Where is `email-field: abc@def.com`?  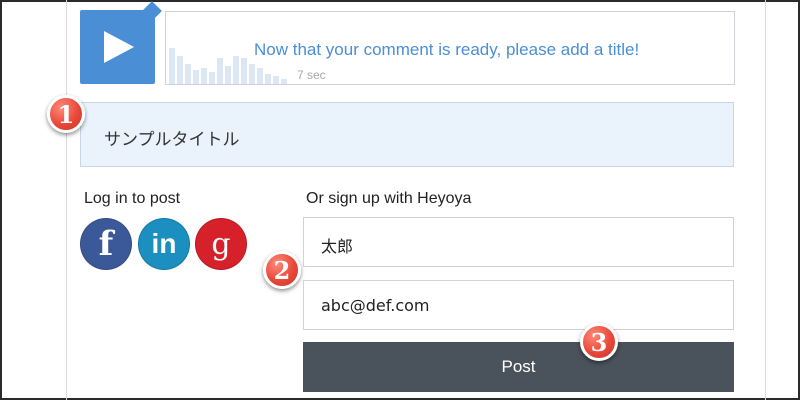 email-field: abc@def.com is located at coordinates (518, 305).